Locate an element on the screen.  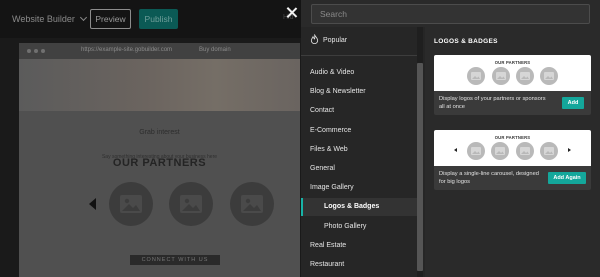
divider is located at coordinates (359, 55).